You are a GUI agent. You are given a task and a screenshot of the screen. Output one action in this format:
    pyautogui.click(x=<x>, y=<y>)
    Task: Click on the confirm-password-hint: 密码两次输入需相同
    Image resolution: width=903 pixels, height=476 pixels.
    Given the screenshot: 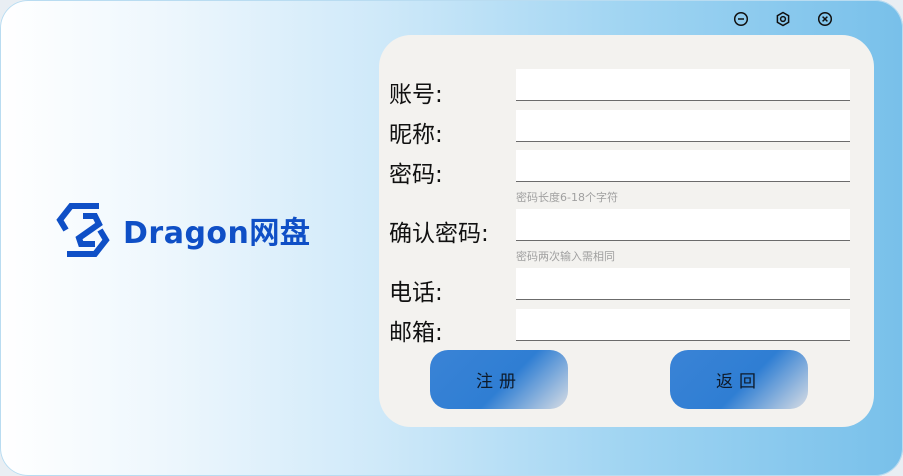 What is the action you would take?
    pyautogui.click(x=565, y=256)
    